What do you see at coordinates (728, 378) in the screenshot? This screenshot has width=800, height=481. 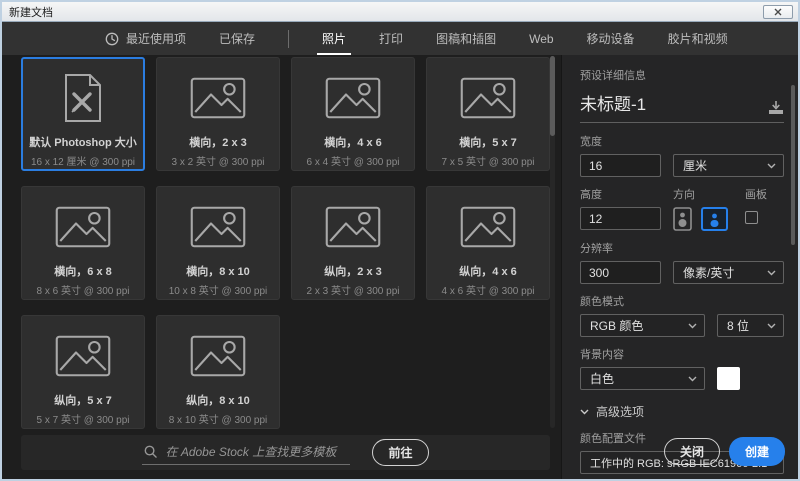 I see `background-color-swatch` at bounding box center [728, 378].